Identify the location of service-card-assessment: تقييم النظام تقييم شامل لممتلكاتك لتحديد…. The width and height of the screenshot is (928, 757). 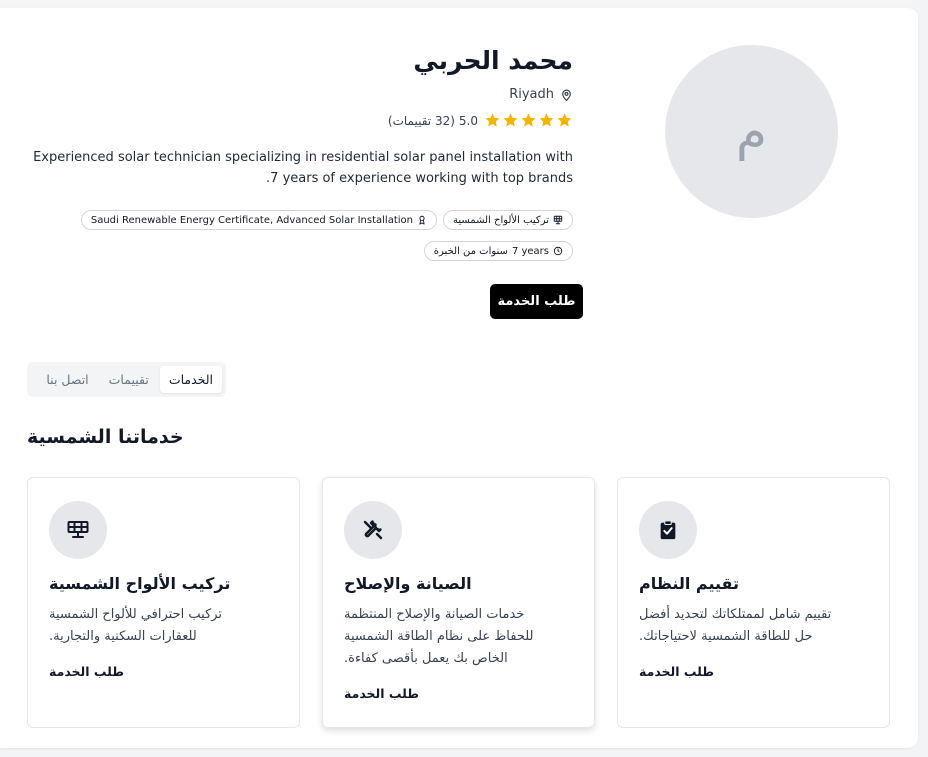
(753, 602).